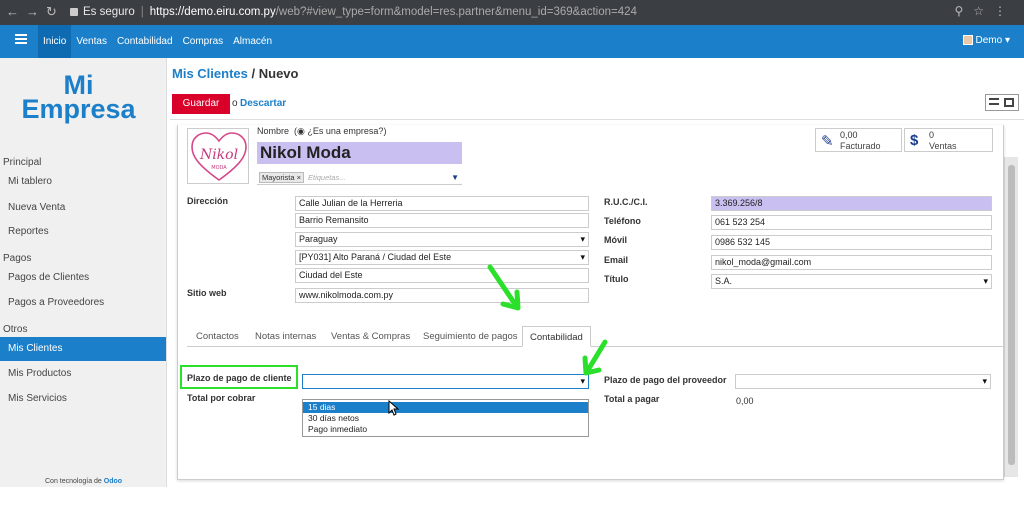  What do you see at coordinates (83, 399) in the screenshot?
I see `sidebar-item-mis-servicios: Mis Servicios` at bounding box center [83, 399].